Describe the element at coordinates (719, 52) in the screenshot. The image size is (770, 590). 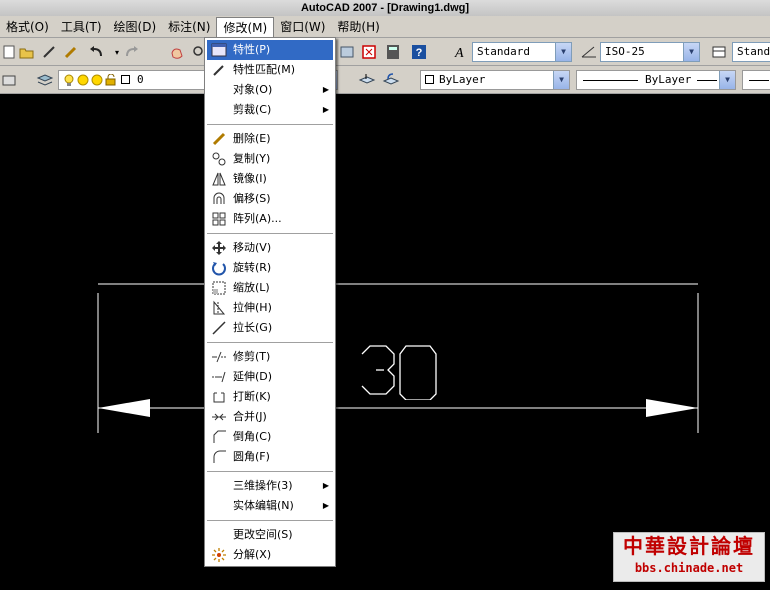
I see `table-style-icon` at that location.